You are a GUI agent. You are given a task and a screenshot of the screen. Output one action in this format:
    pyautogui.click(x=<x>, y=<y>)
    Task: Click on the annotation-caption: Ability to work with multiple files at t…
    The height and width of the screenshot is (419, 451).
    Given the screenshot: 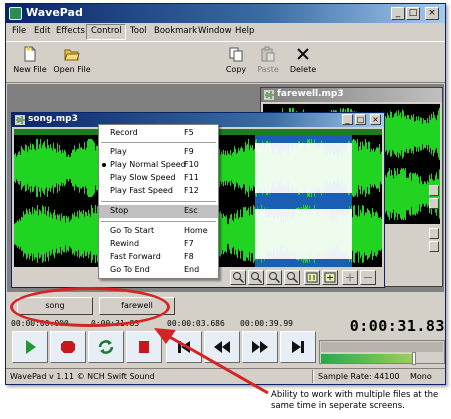 What is the action you would take?
    pyautogui.click(x=355, y=400)
    